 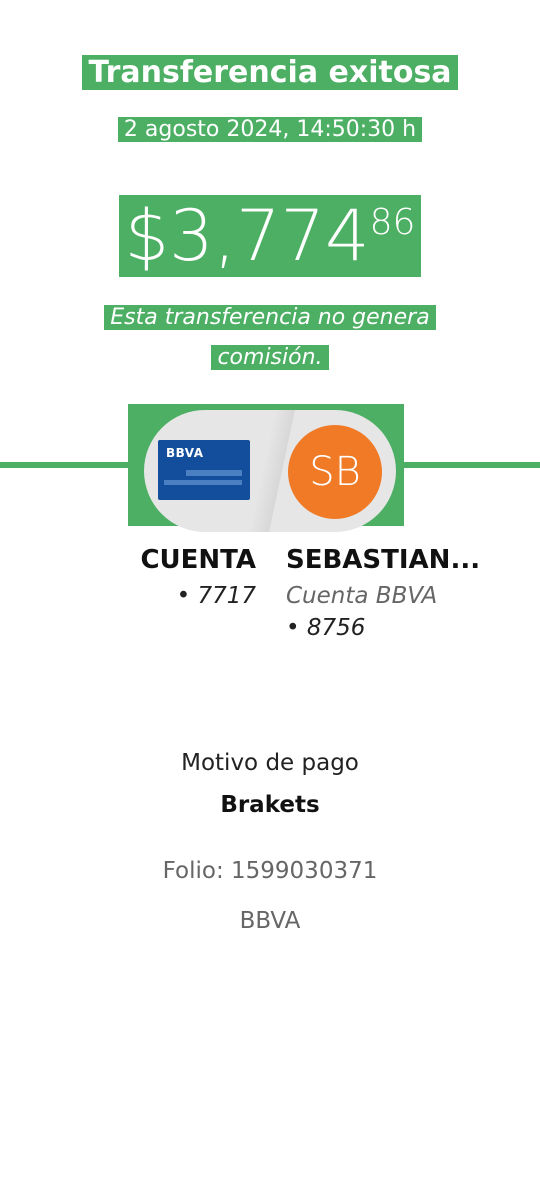 I want to click on commission-note-text: Esta transferencia no genera comisión., so click(x=270, y=337).